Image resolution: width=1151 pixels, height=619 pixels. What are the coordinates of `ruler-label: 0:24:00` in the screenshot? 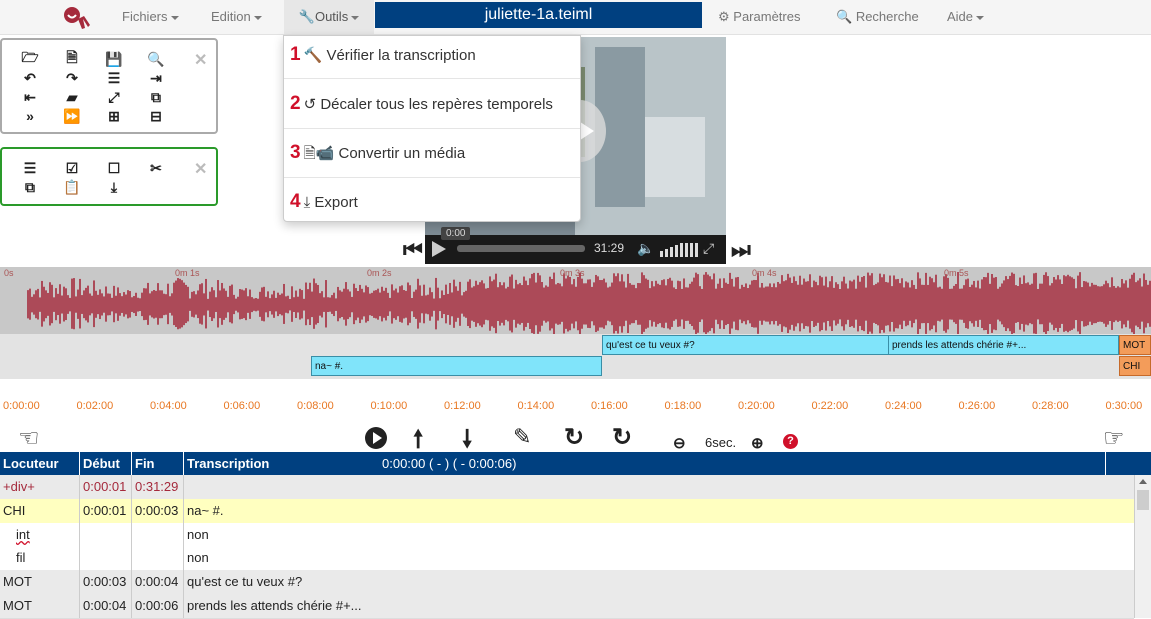 It's located at (903, 406).